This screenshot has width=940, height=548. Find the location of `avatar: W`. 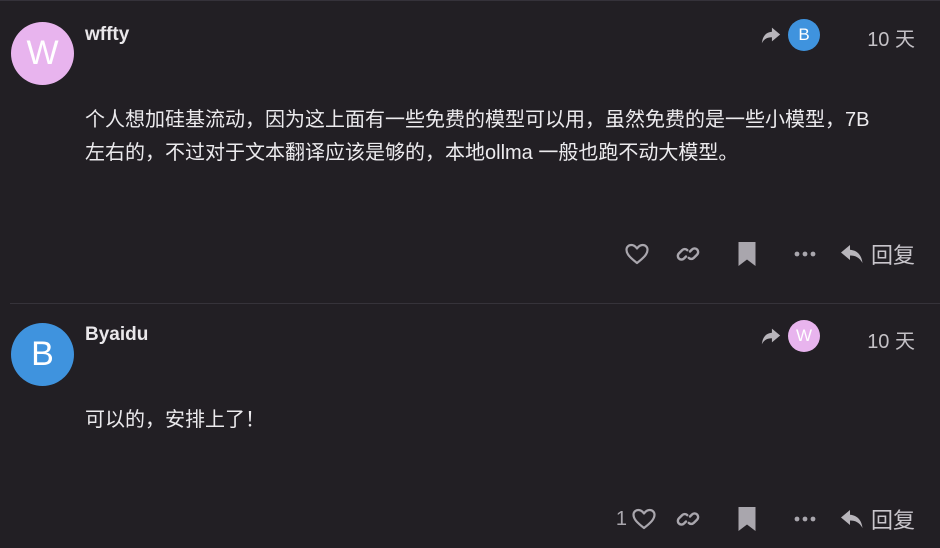

avatar: W is located at coordinates (42, 53).